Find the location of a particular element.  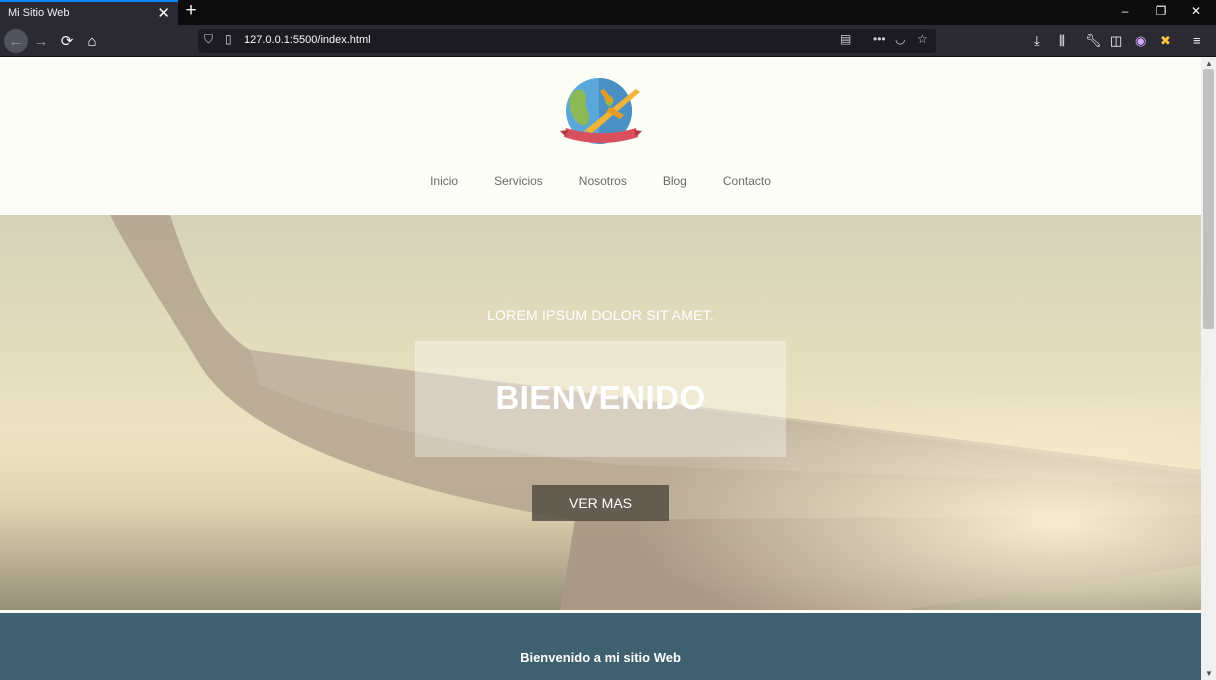

address-bar: ⛉ ▯ 127.0.0.1:5500/index.html ▤ ••• ◡ ☆ is located at coordinates (567, 41).